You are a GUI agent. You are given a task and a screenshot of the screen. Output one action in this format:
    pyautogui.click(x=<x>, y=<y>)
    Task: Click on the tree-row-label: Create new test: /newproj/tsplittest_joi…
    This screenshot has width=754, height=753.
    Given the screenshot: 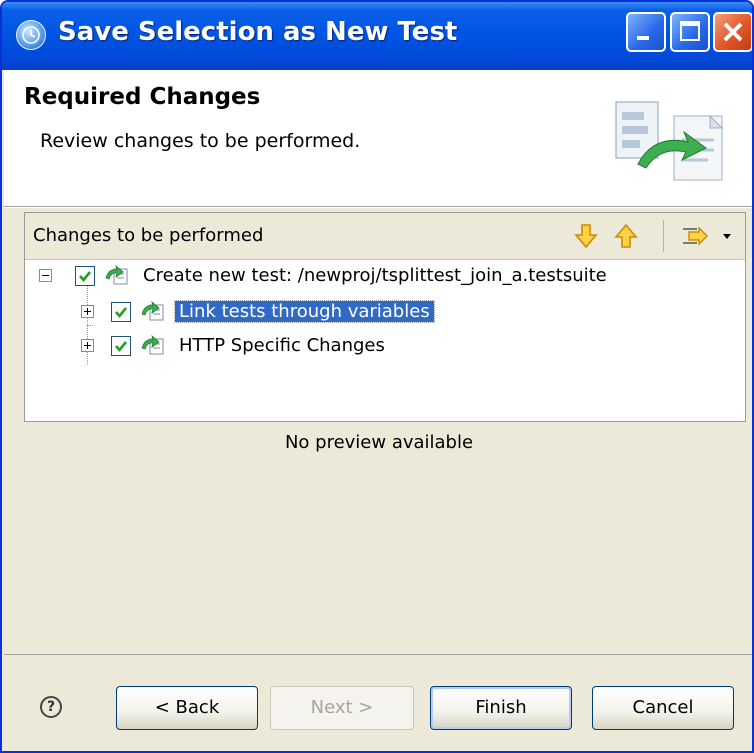 What is the action you would take?
    pyautogui.click(x=375, y=275)
    